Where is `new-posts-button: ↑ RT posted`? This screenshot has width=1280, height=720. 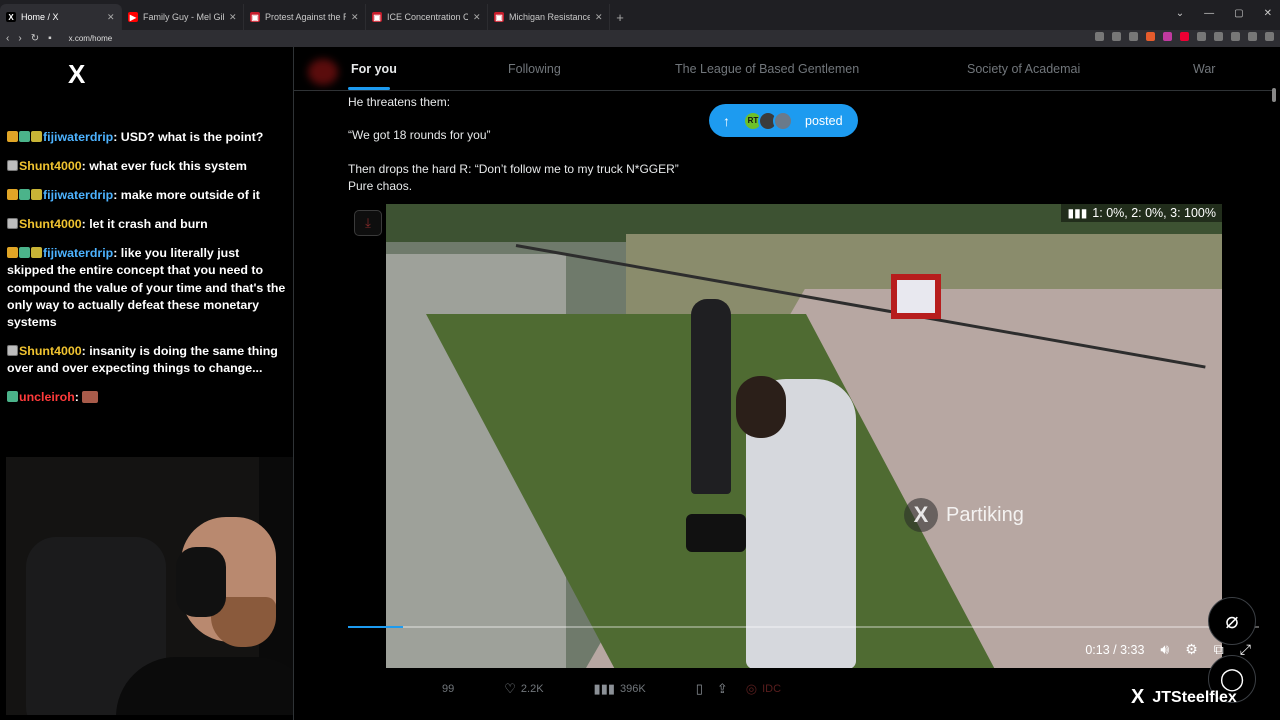 new-posts-button: ↑ RT posted is located at coordinates (783, 120).